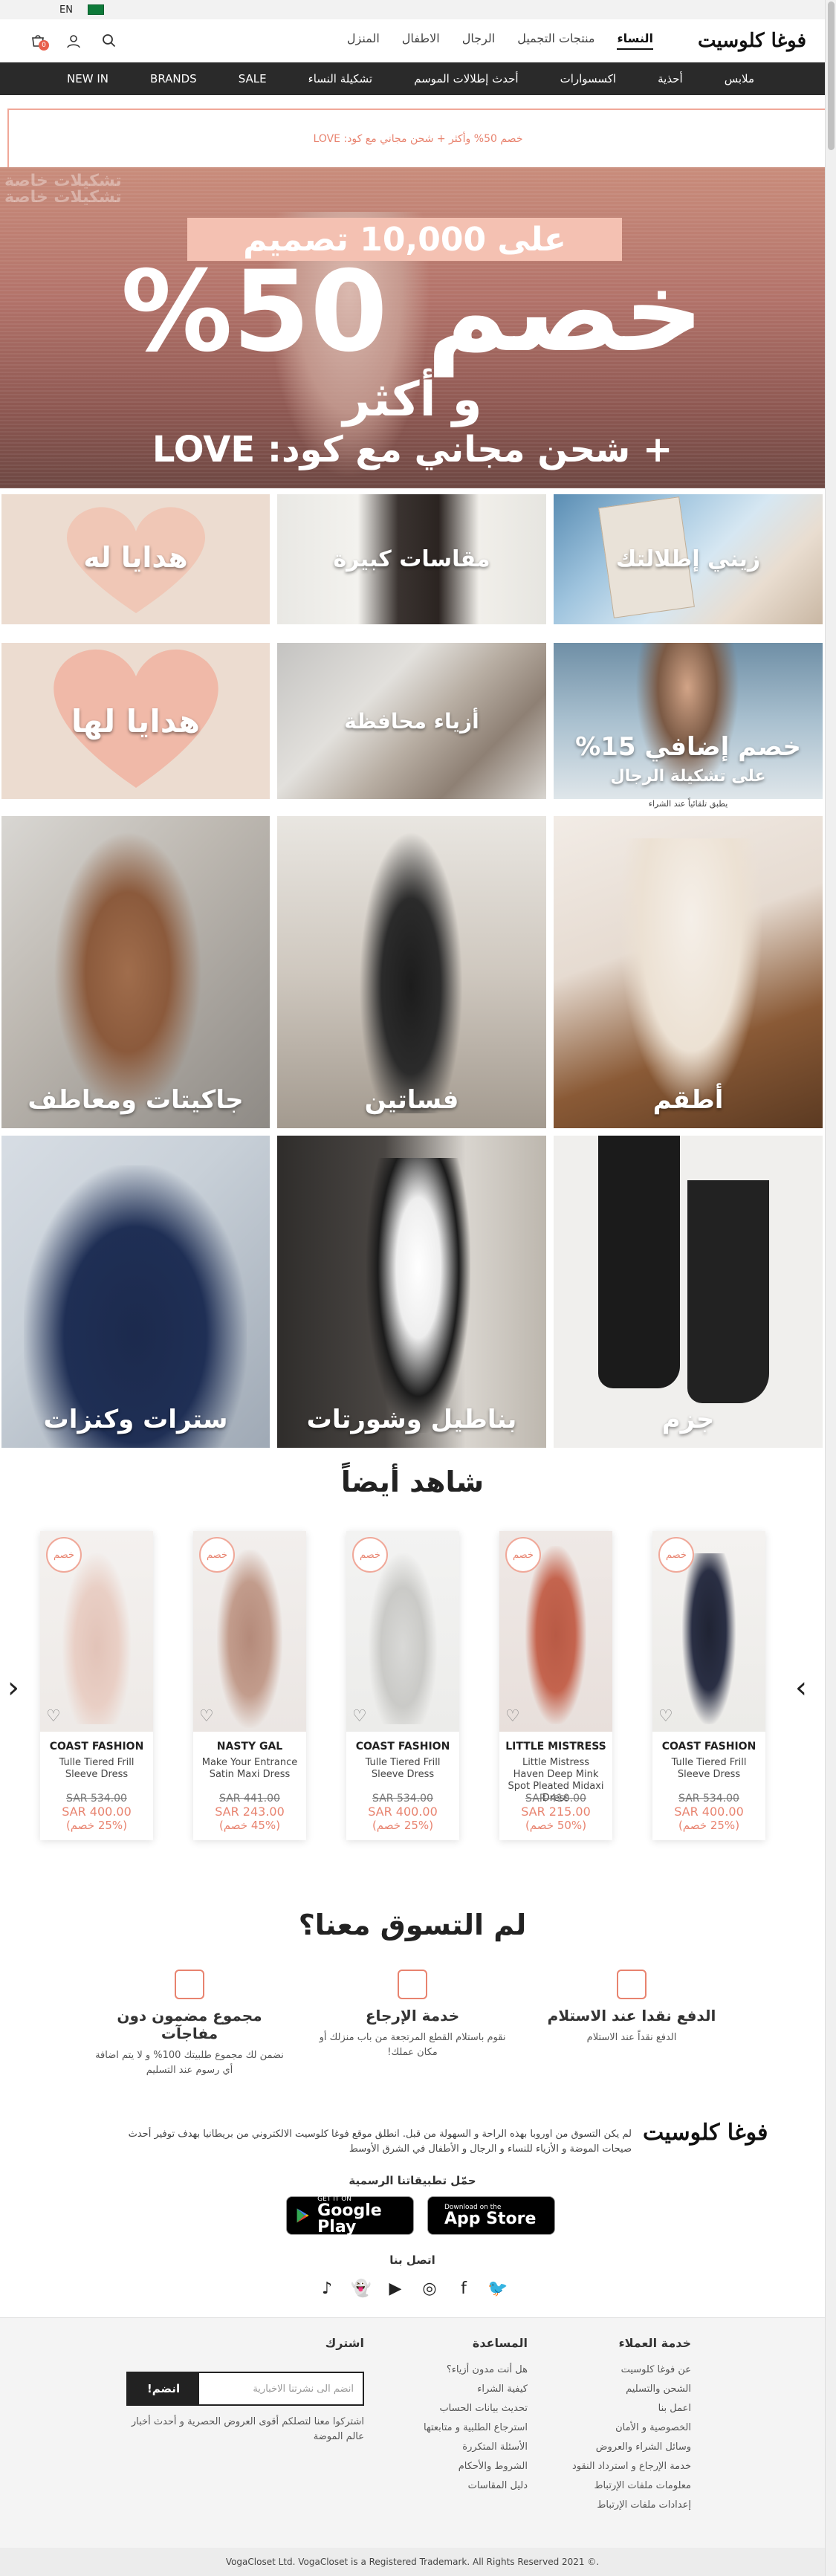  Describe the element at coordinates (670, 79) in the screenshot. I see `cat-shoes: أحذية` at that location.